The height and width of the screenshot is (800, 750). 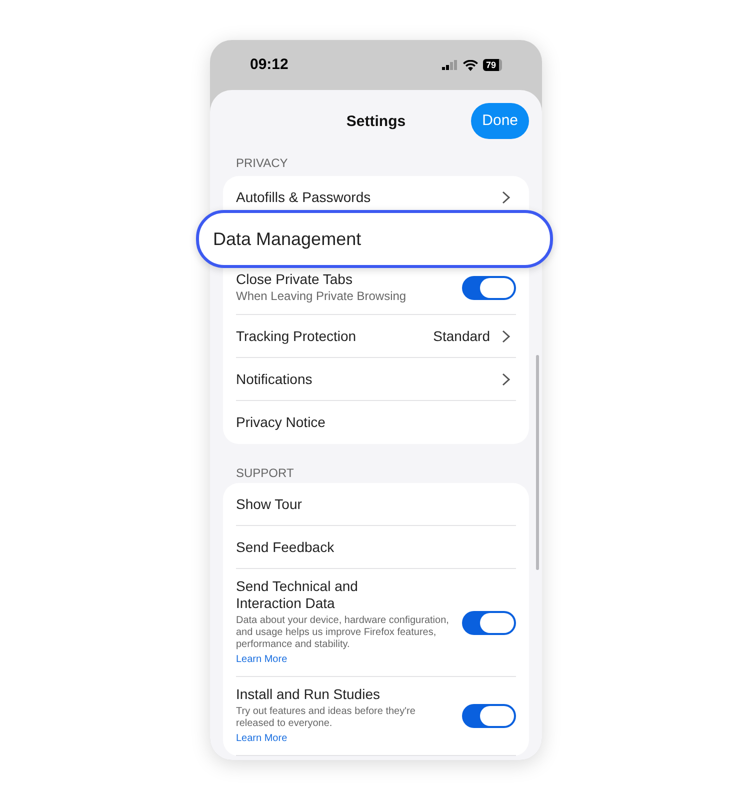 What do you see at coordinates (269, 64) in the screenshot?
I see `status-time: 09:12` at bounding box center [269, 64].